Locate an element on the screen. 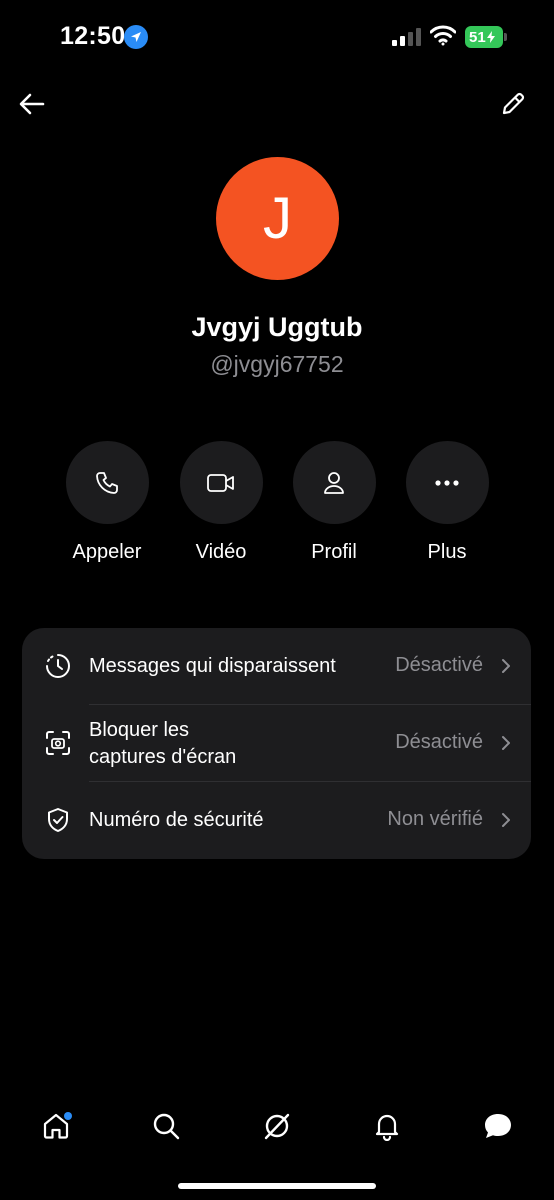 Image resolution: width=554 pixels, height=1200 pixels. disappearing-messages-label: Messages qui disparaissent is located at coordinates (212, 666).